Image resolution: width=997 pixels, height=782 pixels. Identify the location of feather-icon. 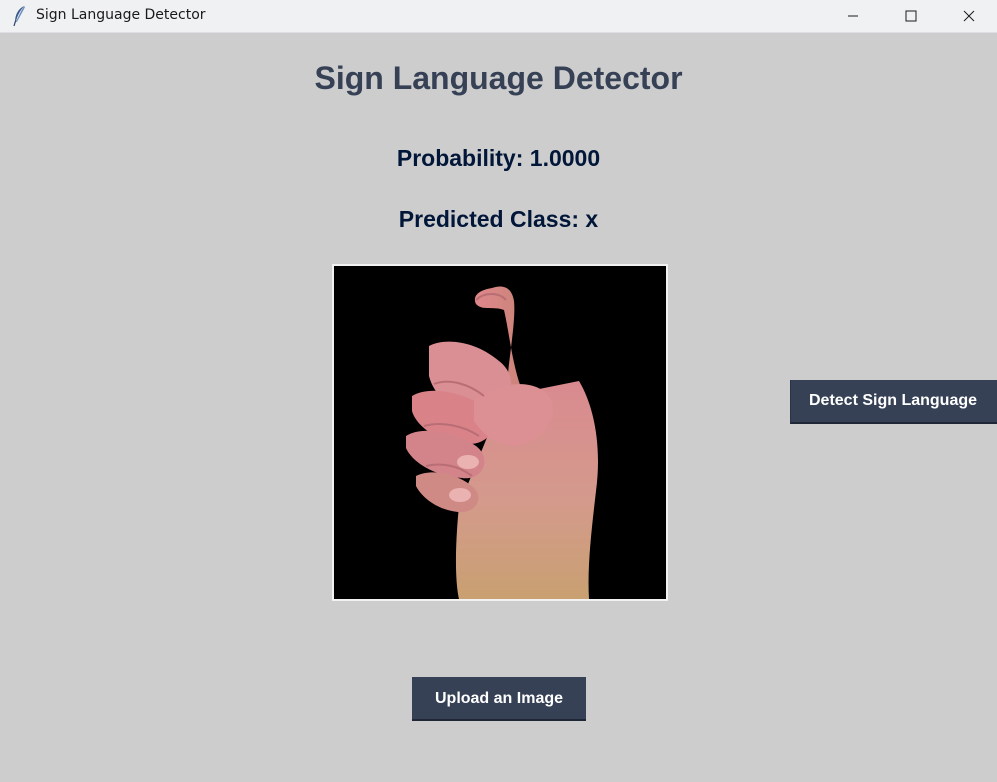
(20, 16).